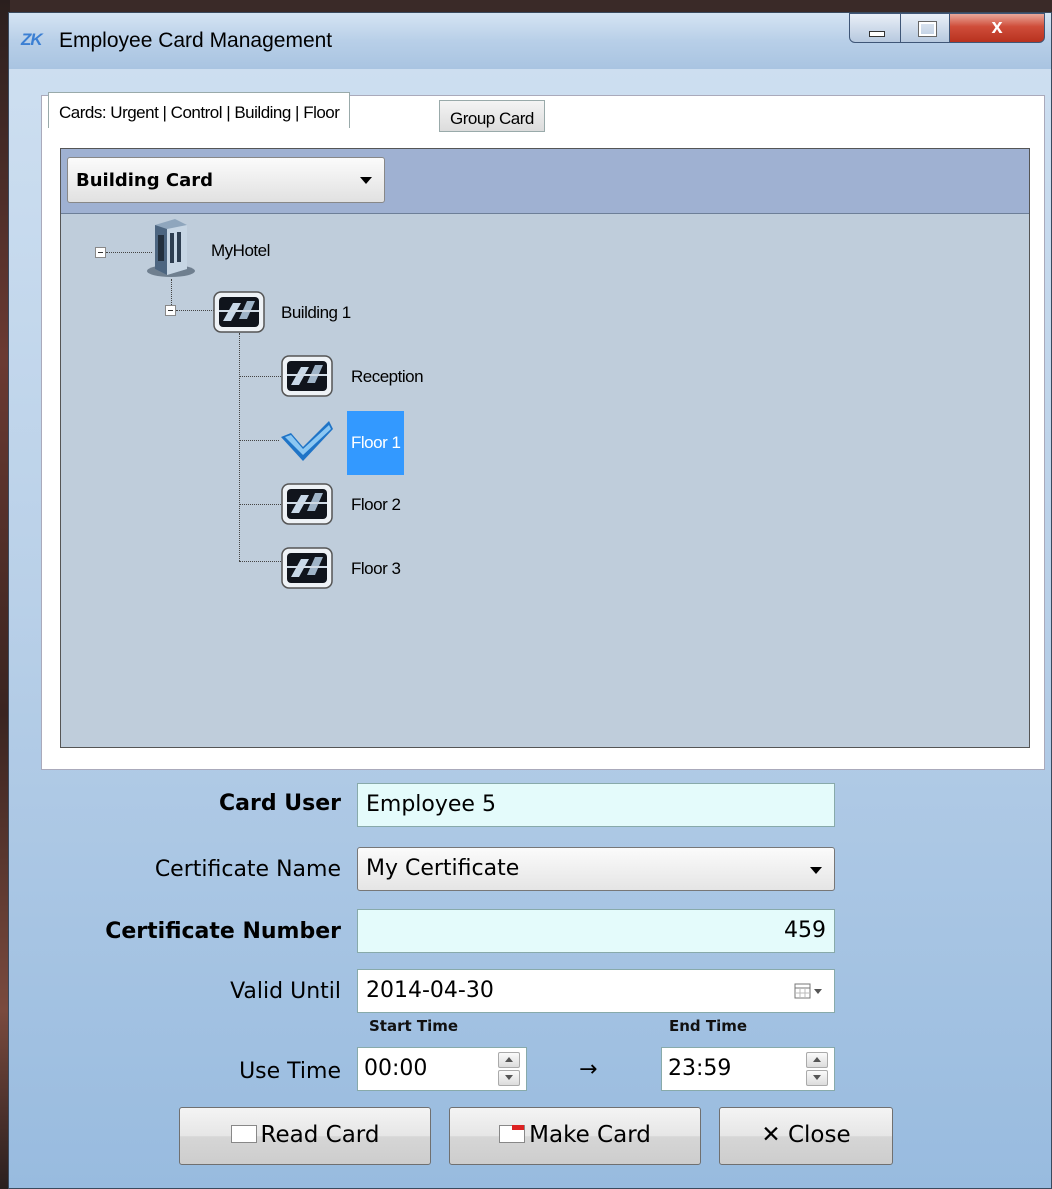 The width and height of the screenshot is (1052, 1189). I want to click on start-time-spinner, so click(509, 1069).